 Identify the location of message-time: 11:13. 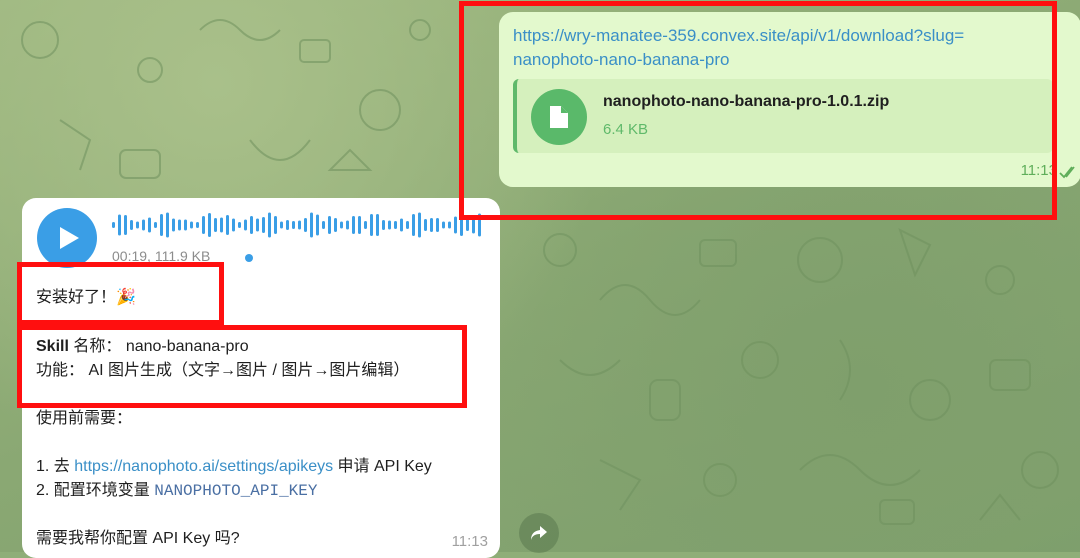
(469, 541).